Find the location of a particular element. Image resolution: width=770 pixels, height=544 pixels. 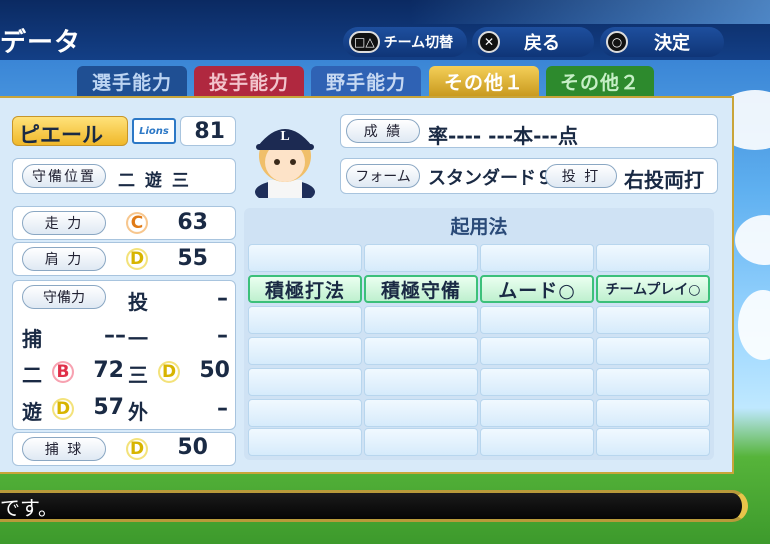

skill-name: チームプレイ○ is located at coordinates (653, 290).